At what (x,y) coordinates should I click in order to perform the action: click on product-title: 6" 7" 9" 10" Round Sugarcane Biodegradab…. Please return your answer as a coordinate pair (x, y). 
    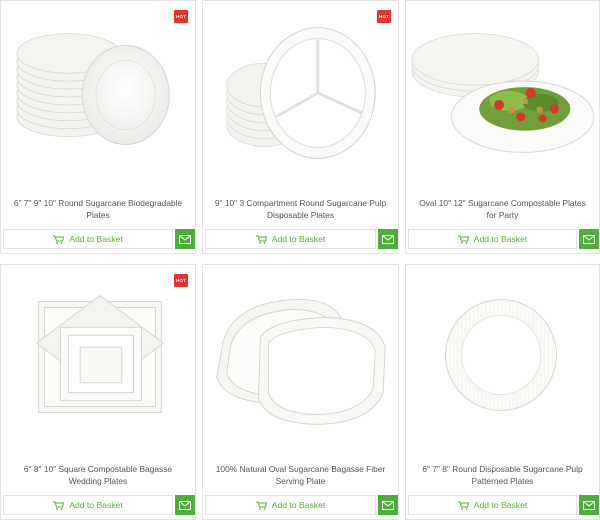
    Looking at the image, I should click on (98, 209).